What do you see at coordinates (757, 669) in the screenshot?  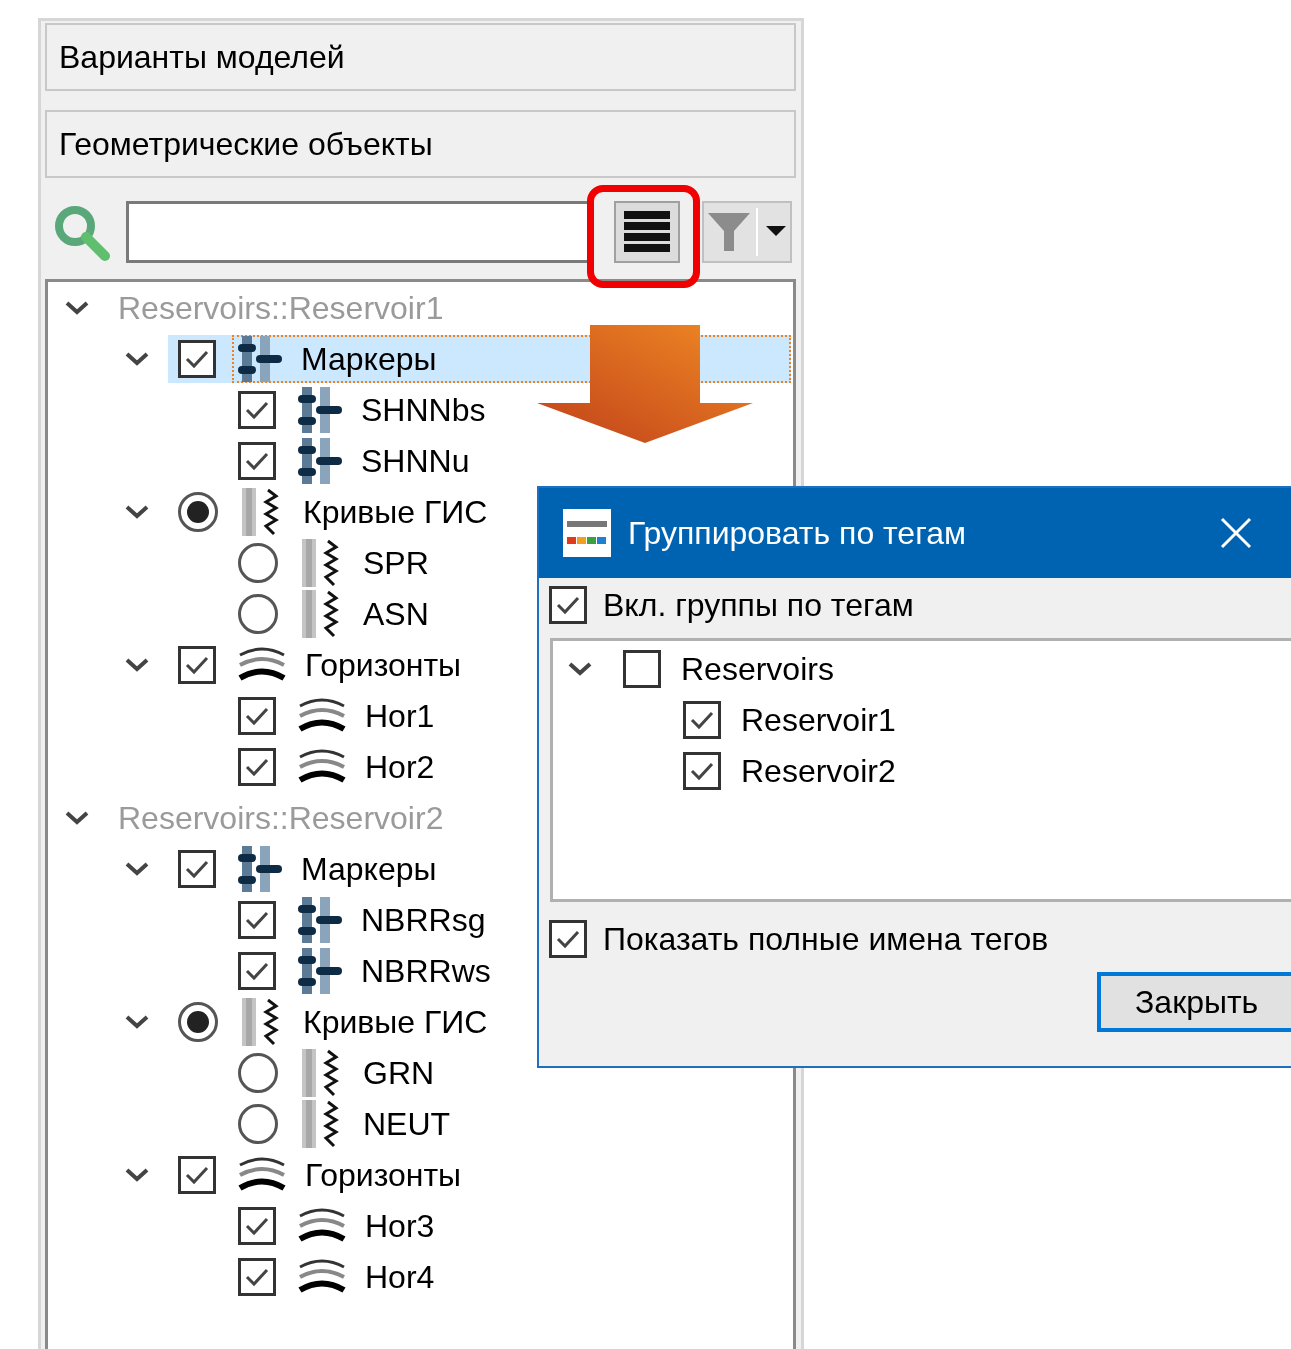 I see `tag-label: Reservoirs` at bounding box center [757, 669].